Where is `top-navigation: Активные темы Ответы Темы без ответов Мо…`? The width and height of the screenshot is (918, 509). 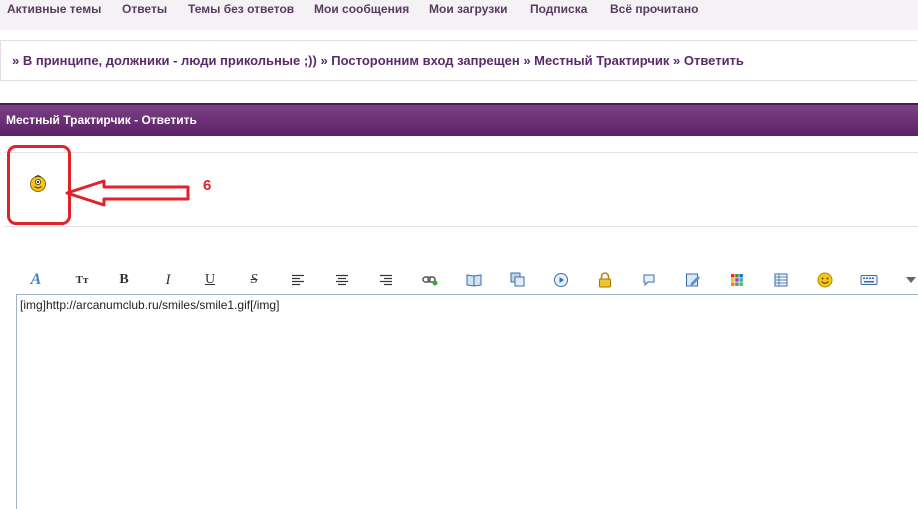
top-navigation: Активные темы Ответы Темы без ответов Мо… is located at coordinates (459, 15).